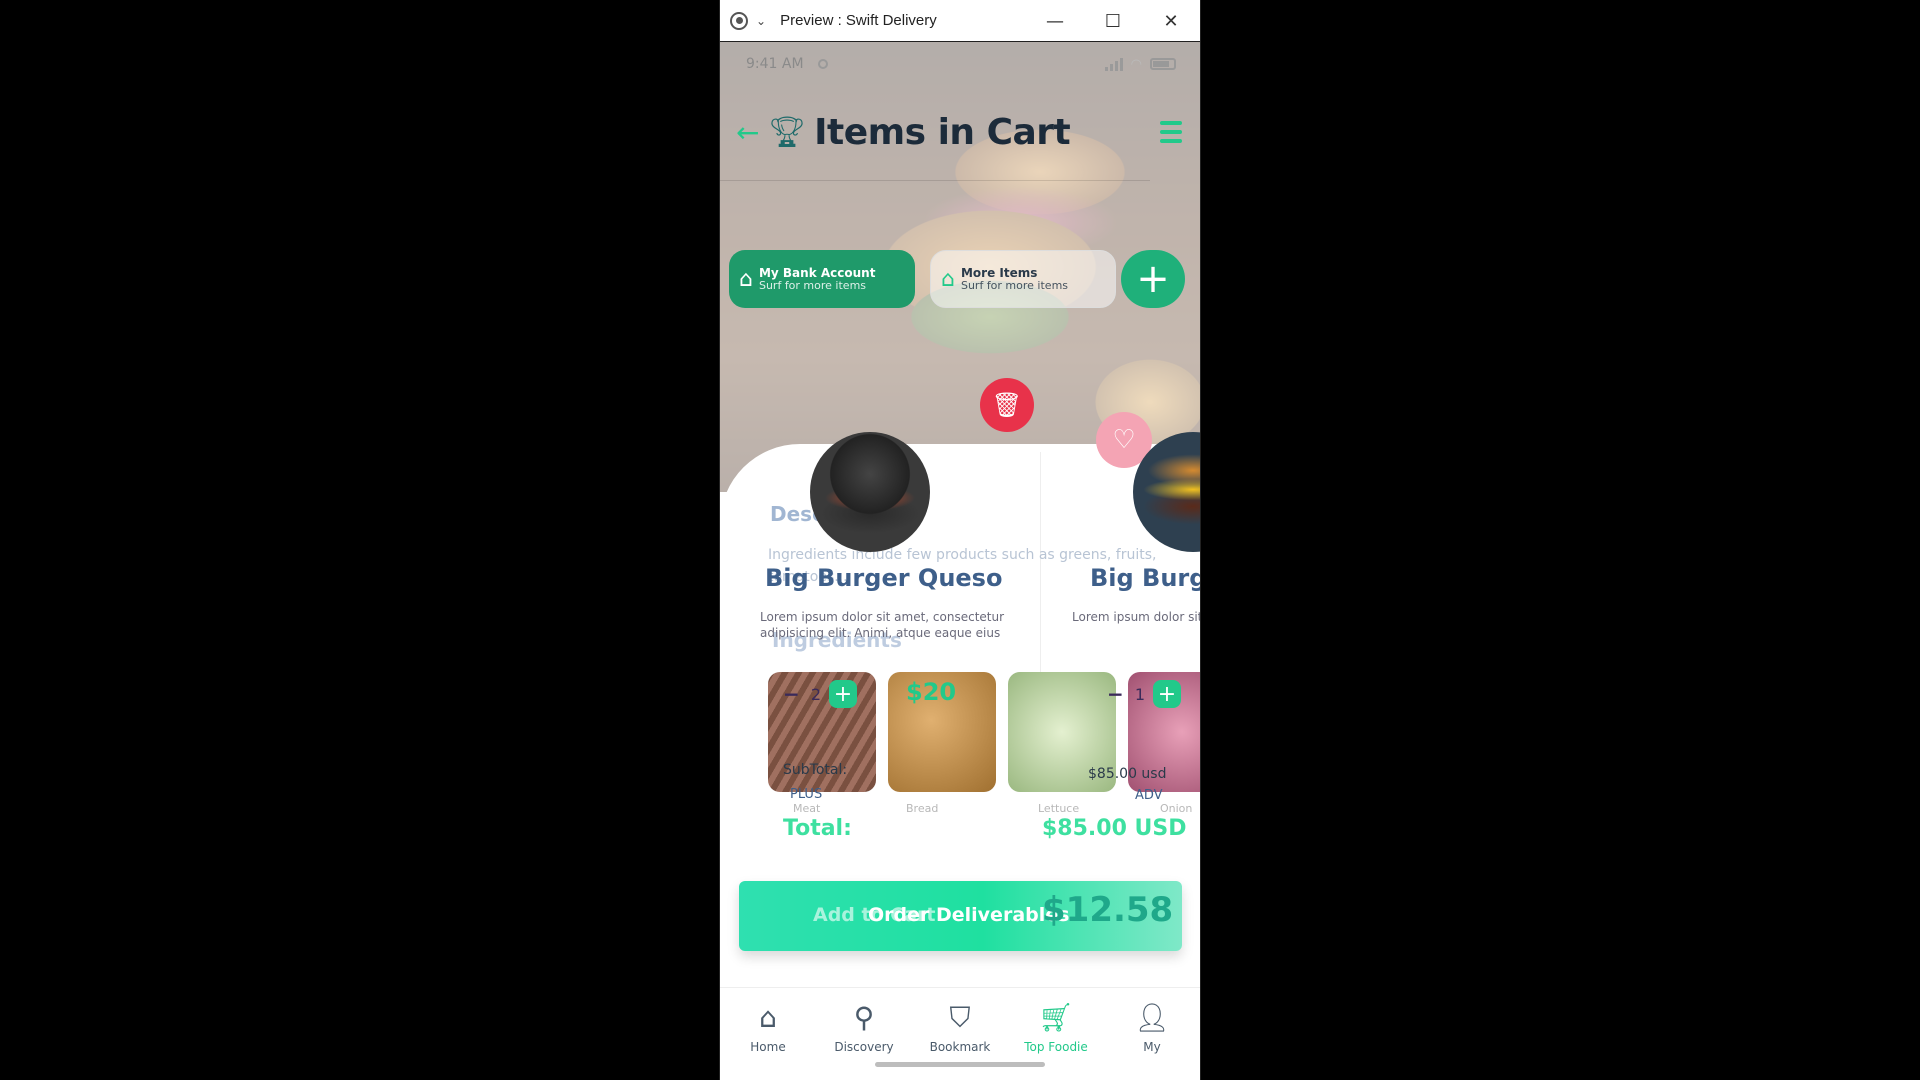 The image size is (1920, 1080). I want to click on ingredient-label: Lettuce, so click(1059, 808).